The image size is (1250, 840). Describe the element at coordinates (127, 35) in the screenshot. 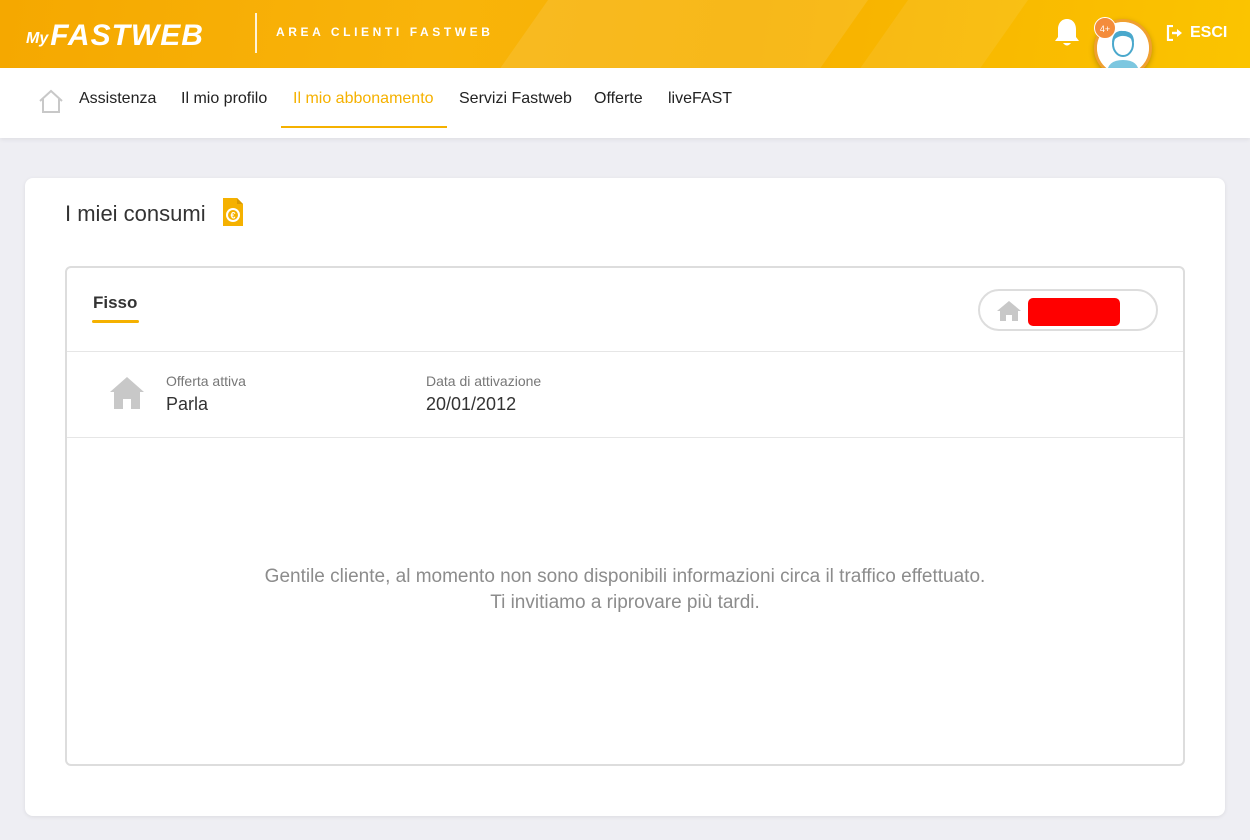

I see `logo-fastweb: FASTWEB` at that location.